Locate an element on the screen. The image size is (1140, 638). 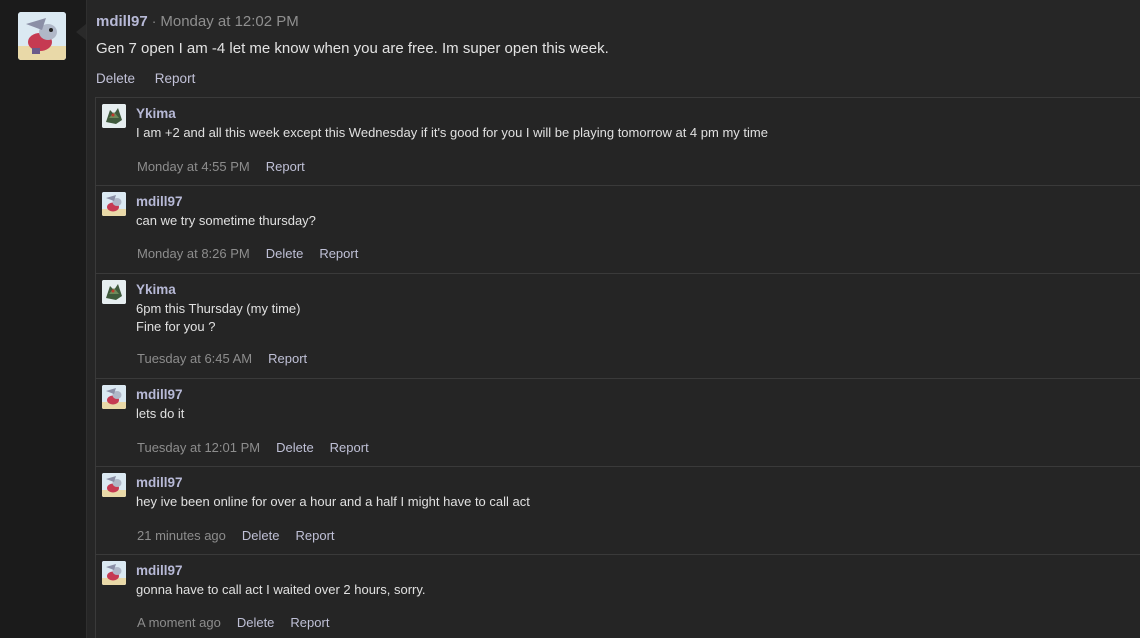
comment-message: lets do it is located at coordinates (160, 414).